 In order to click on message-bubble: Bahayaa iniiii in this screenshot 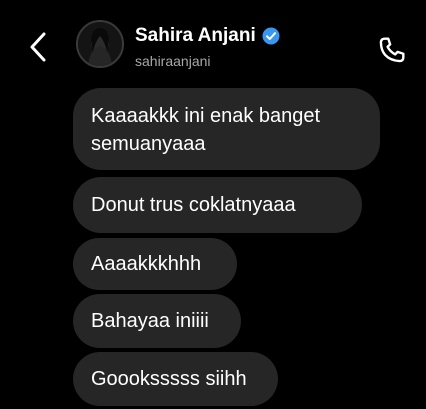, I will do `click(157, 321)`.